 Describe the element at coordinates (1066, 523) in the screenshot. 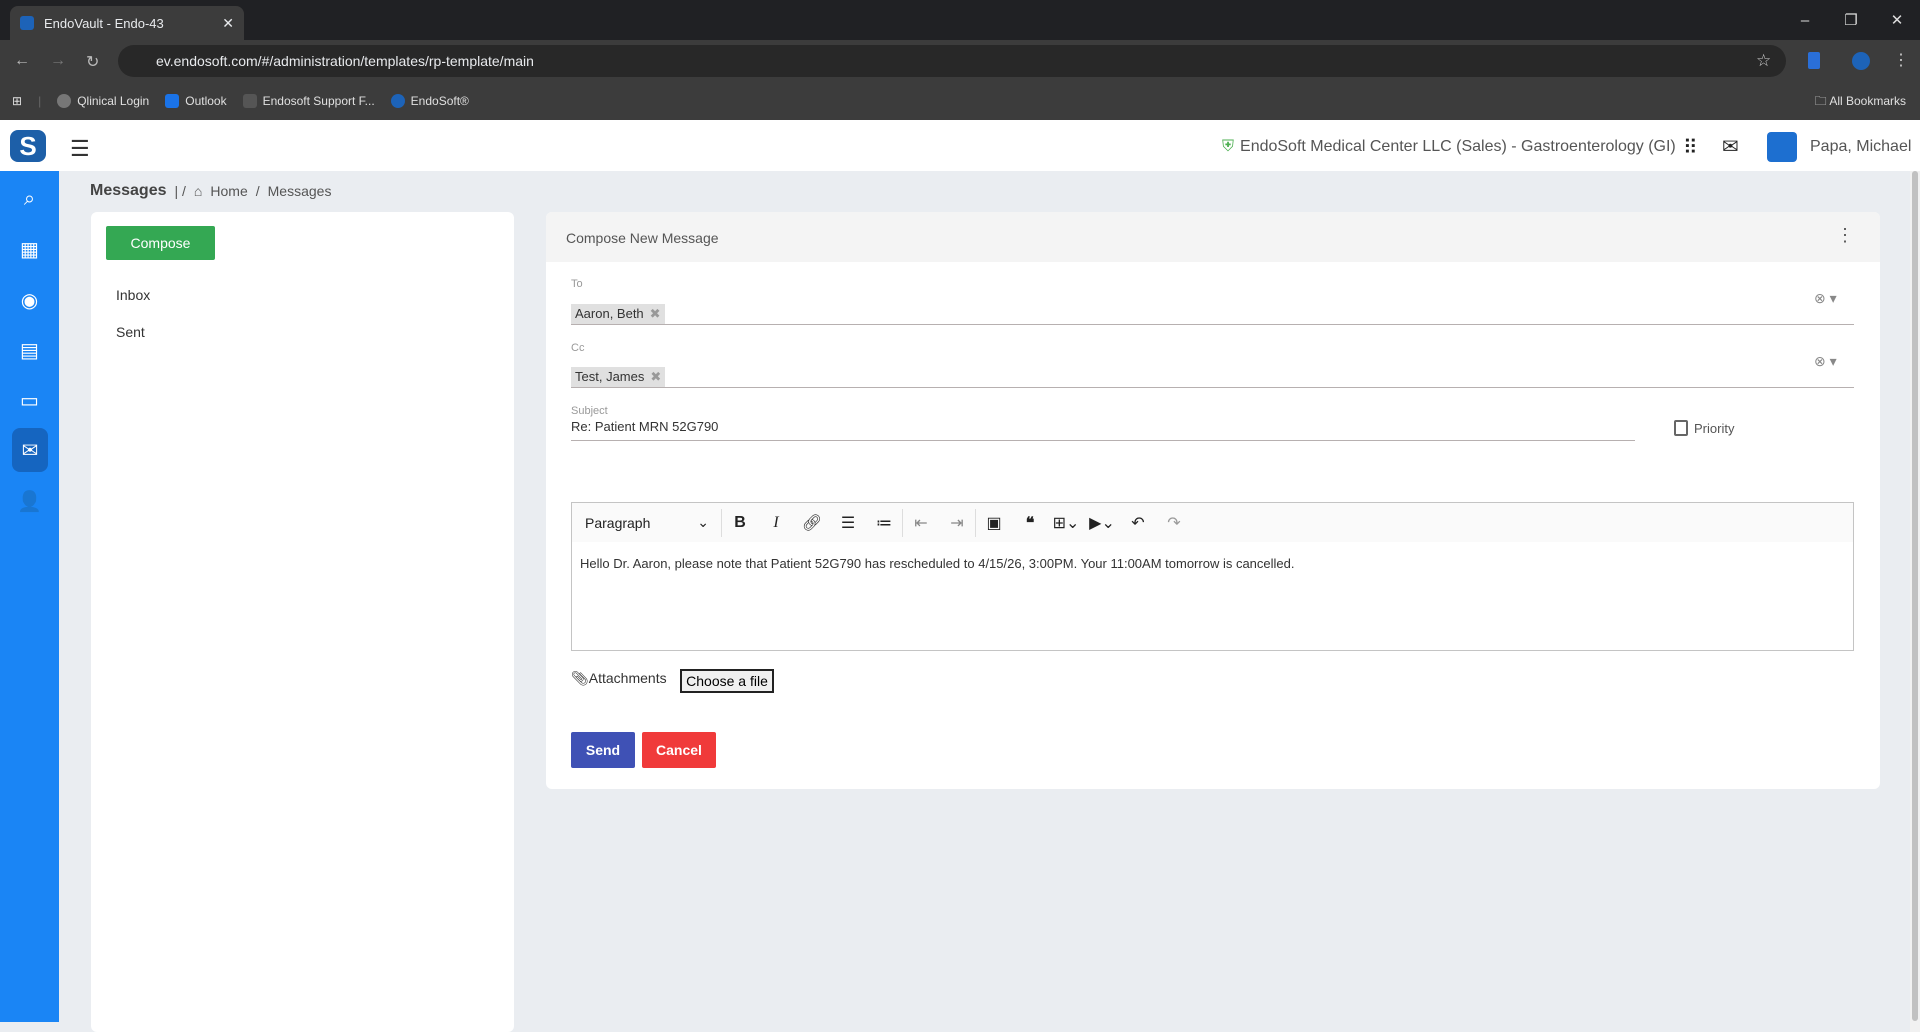

I see `table-icon: ⊞⌄` at that location.